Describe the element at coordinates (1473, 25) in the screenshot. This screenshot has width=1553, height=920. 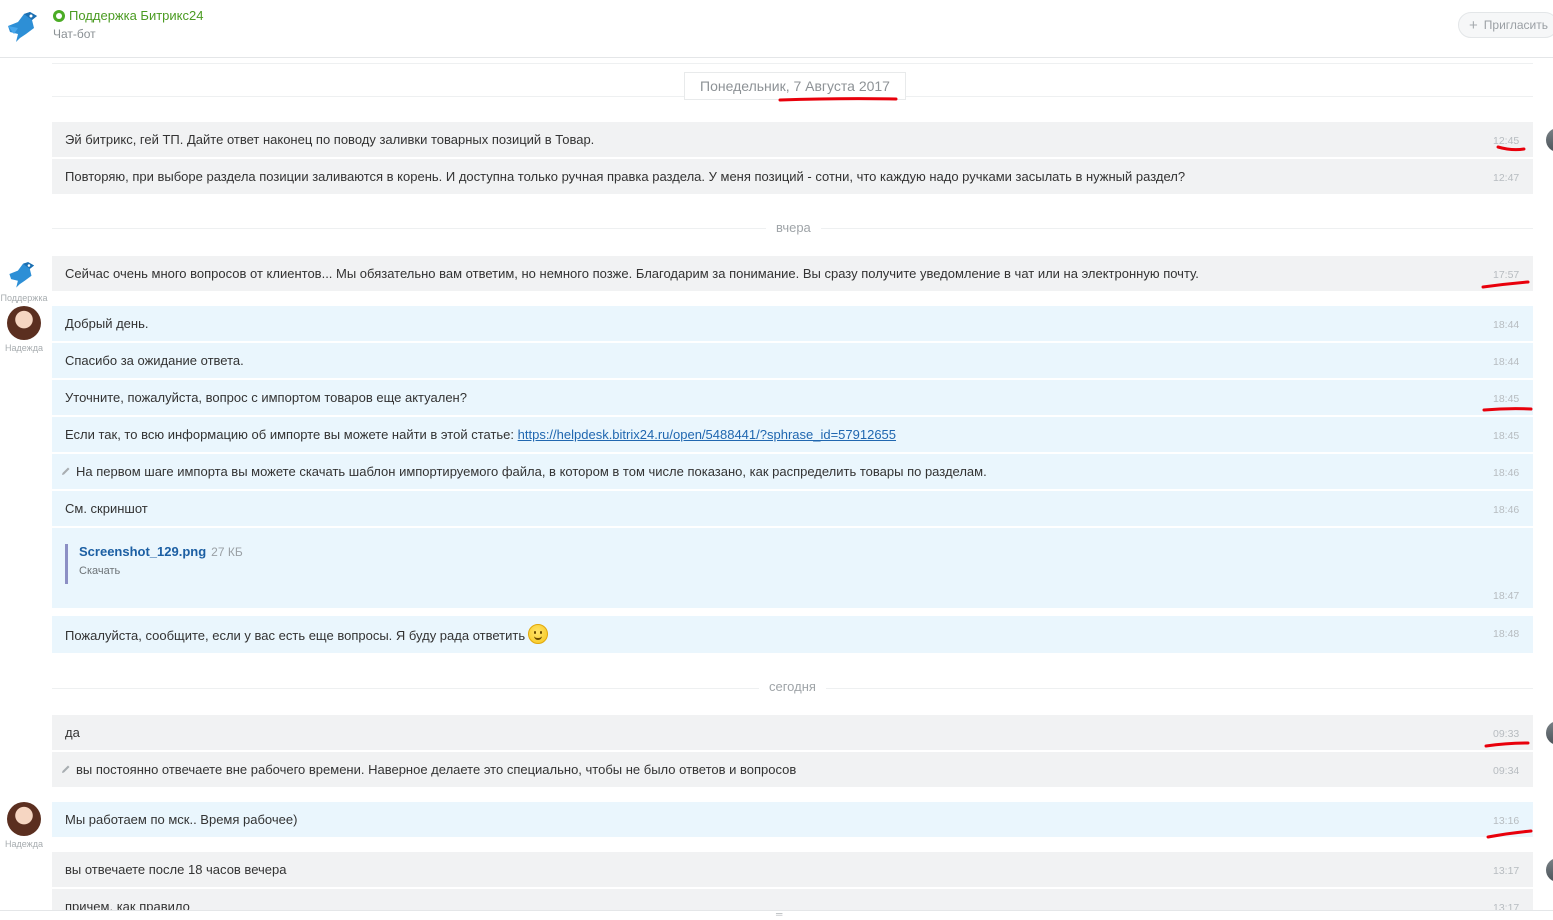
I see `plus-icon: +` at that location.